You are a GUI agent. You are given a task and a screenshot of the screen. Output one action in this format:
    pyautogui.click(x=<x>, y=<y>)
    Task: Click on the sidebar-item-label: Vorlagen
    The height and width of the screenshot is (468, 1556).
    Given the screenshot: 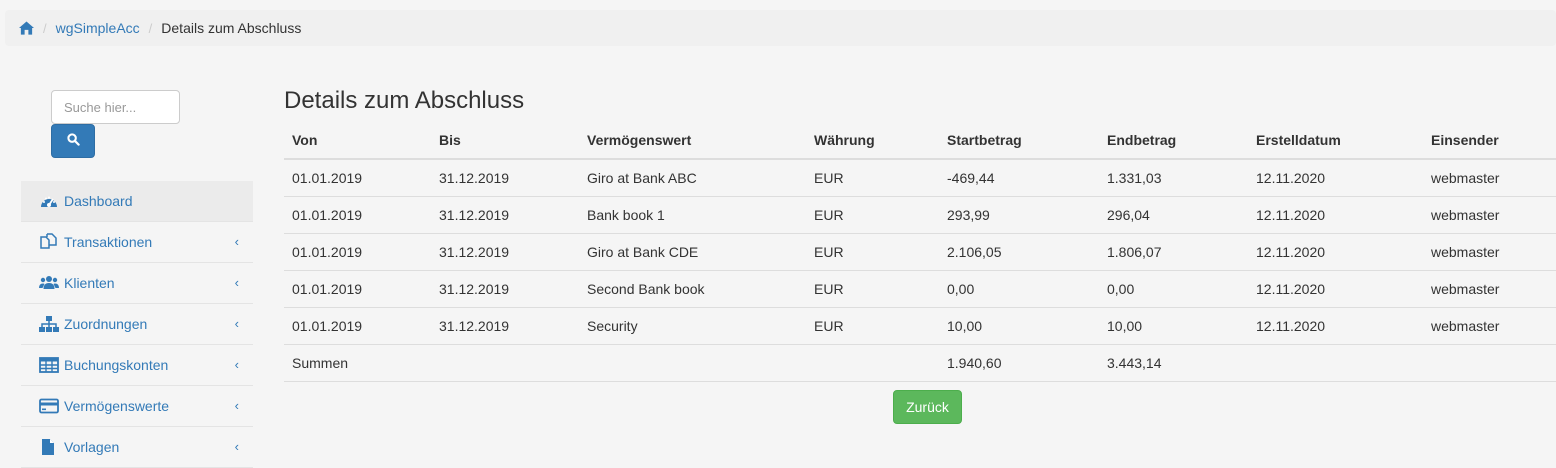 What is the action you would take?
    pyautogui.click(x=92, y=447)
    